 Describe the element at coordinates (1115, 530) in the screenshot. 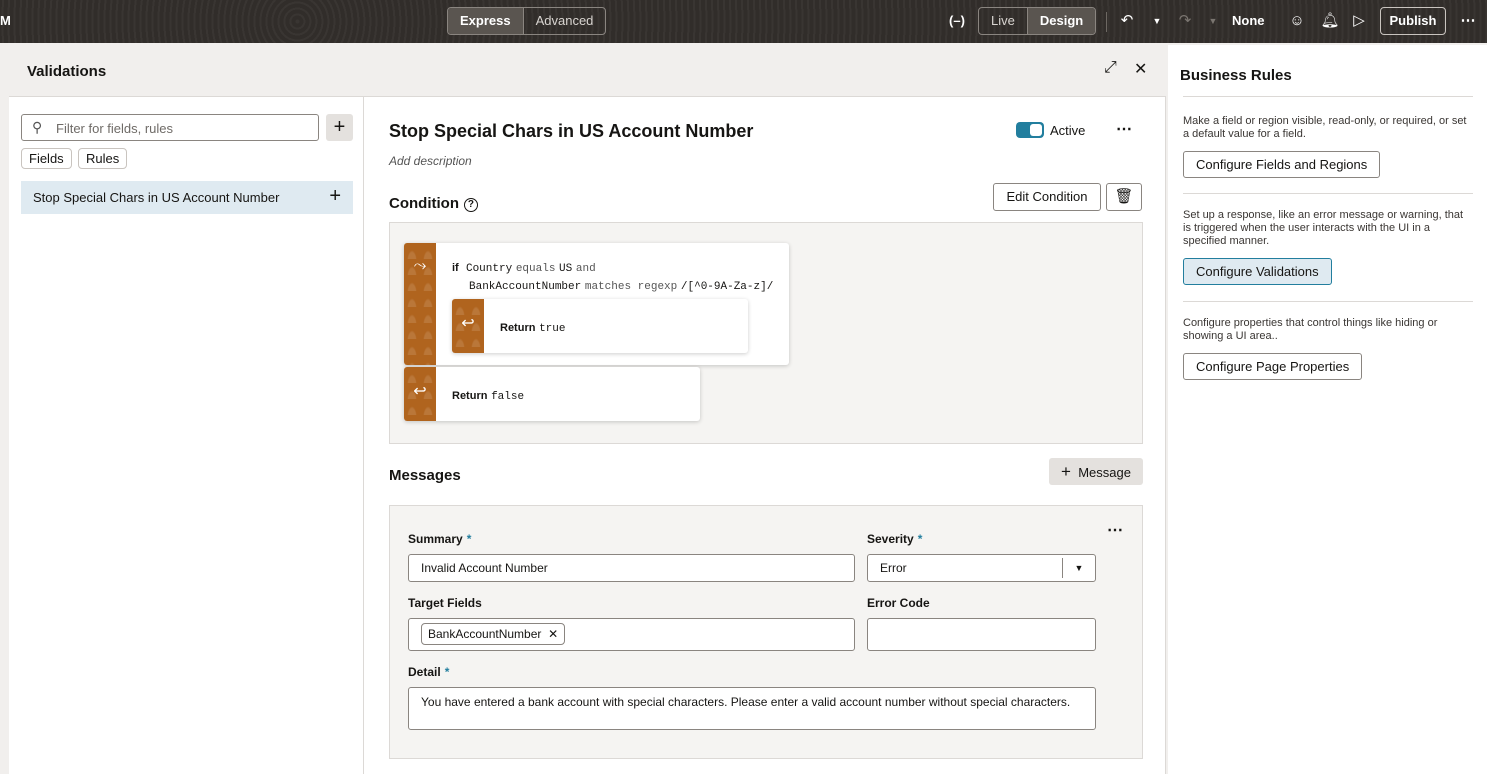

I see `message-more-icon: ⋯` at that location.